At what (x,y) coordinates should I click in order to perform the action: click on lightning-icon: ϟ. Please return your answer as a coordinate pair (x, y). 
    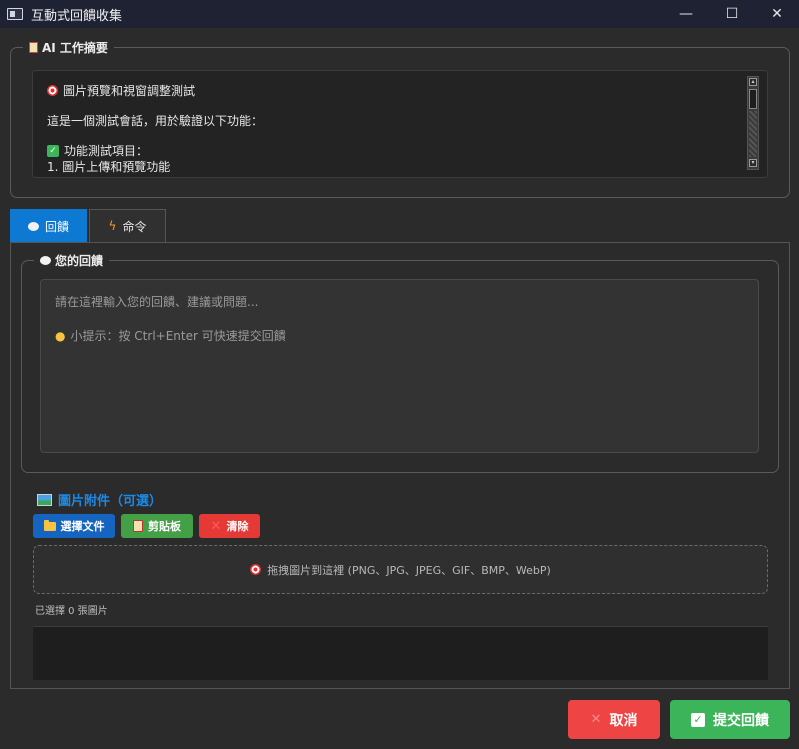
    Looking at the image, I should click on (112, 226).